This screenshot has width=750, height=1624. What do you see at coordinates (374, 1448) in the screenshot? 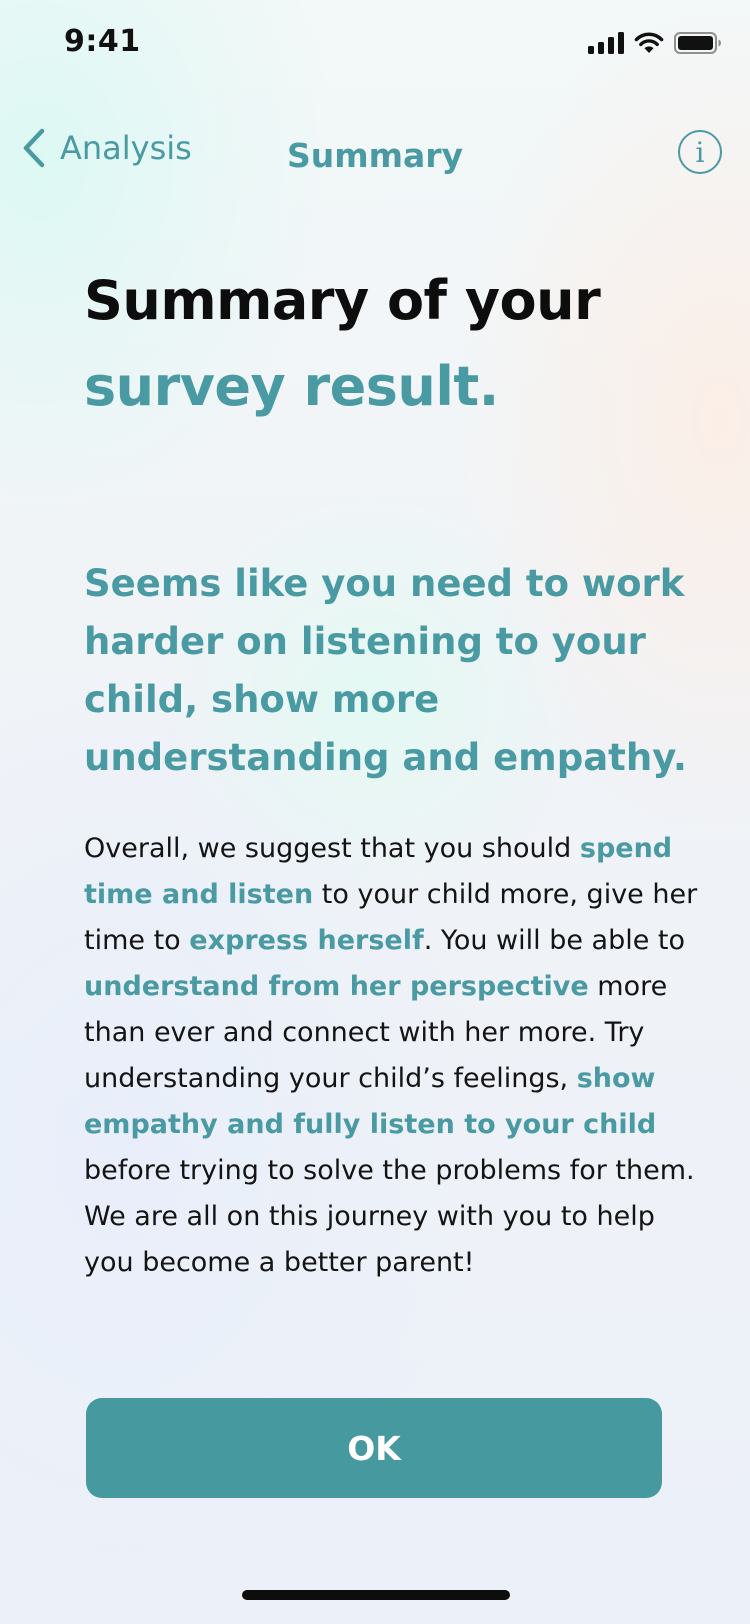
I see `ok-button: OK` at bounding box center [374, 1448].